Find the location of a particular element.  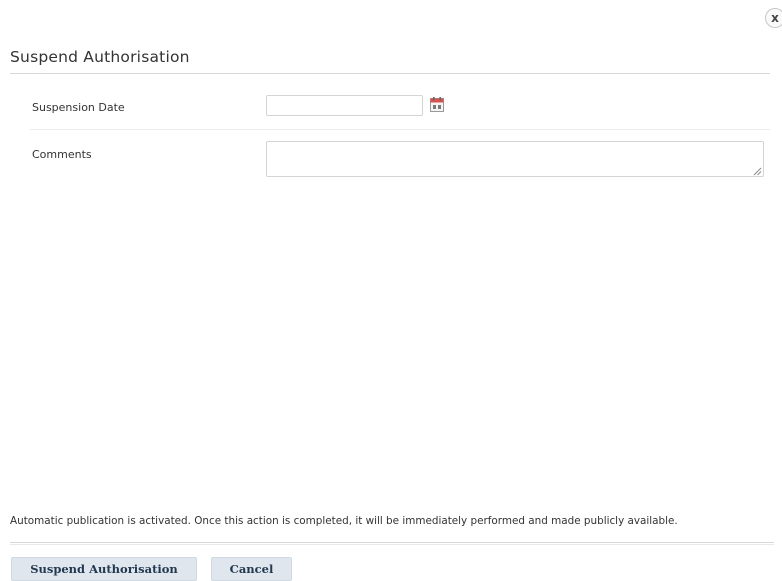

close-button: x is located at coordinates (773, 18).